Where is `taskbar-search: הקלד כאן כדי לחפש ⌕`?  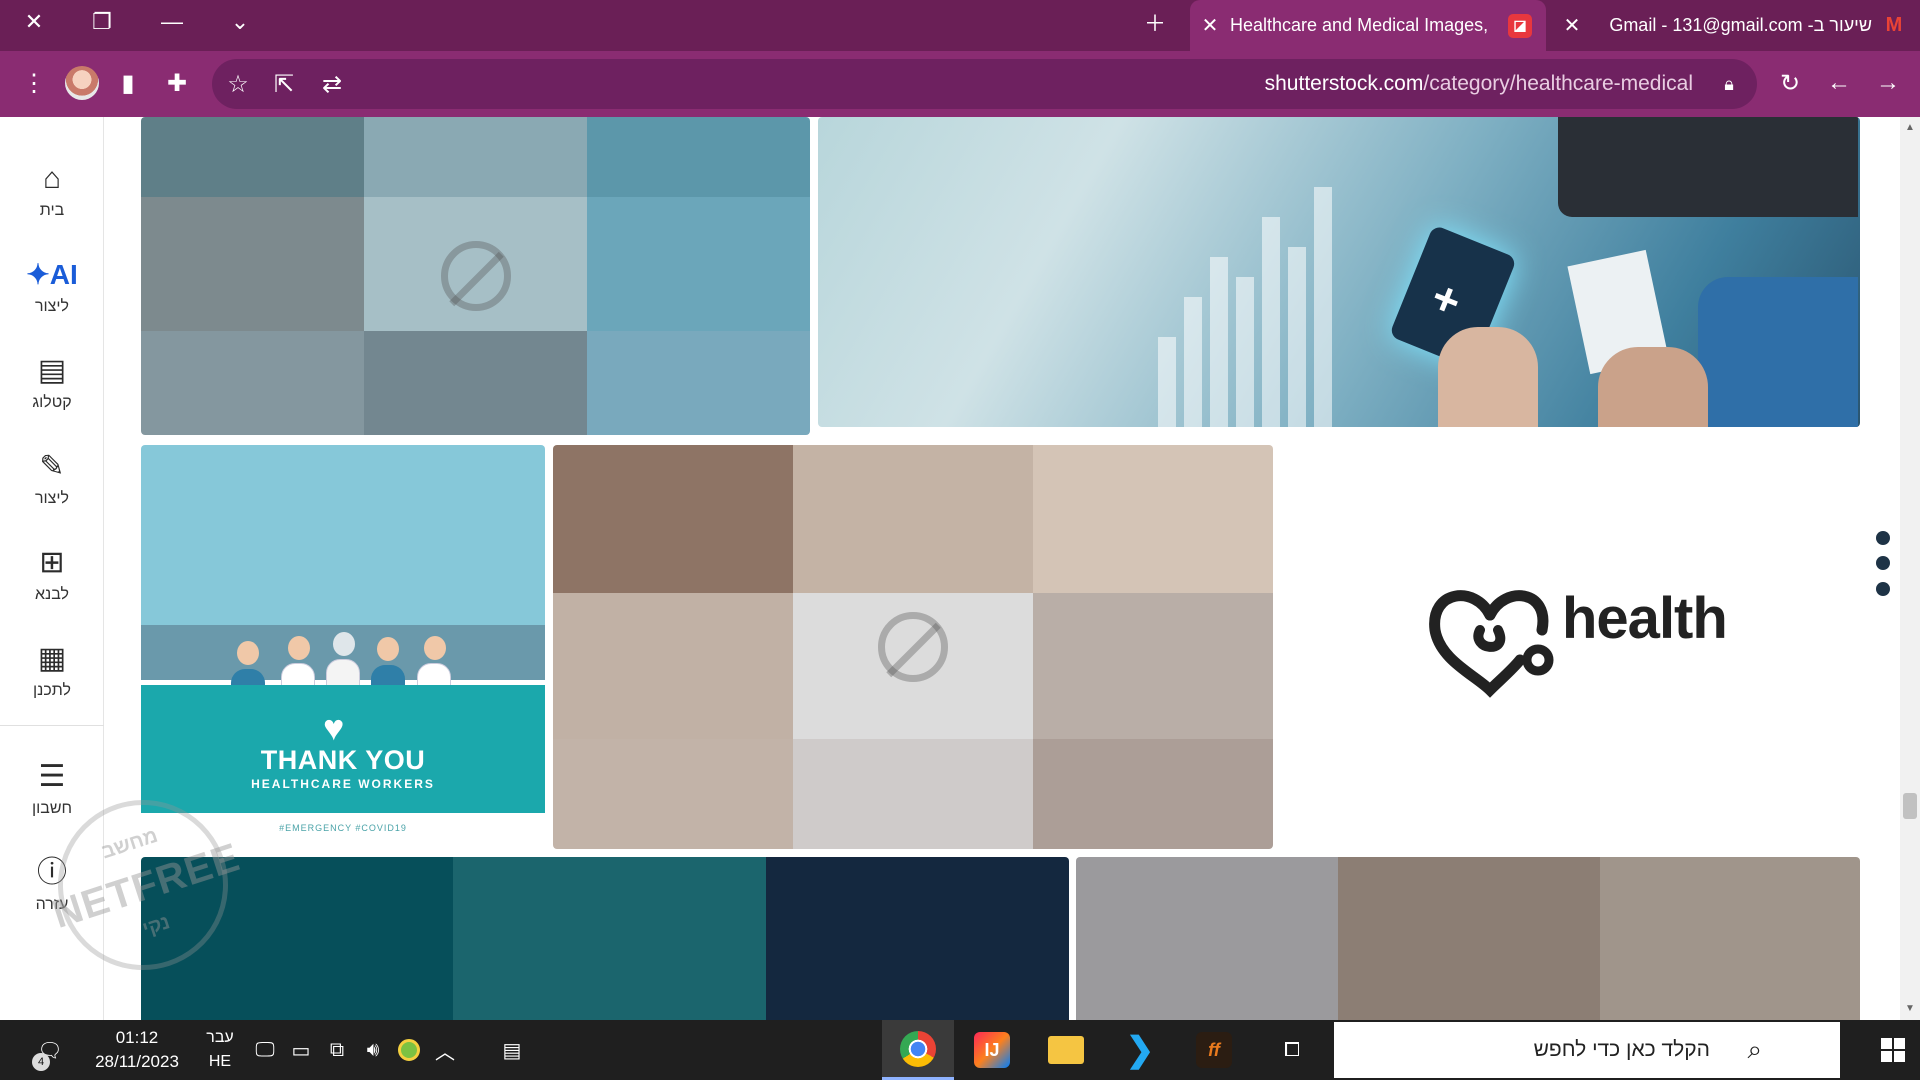 taskbar-search: הקלד כאן כדי לחפש ⌕ is located at coordinates (1587, 1050).